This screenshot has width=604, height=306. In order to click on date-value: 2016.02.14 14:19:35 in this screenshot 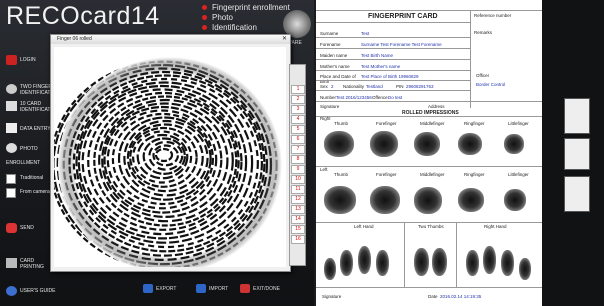, I will do `click(461, 296)`.